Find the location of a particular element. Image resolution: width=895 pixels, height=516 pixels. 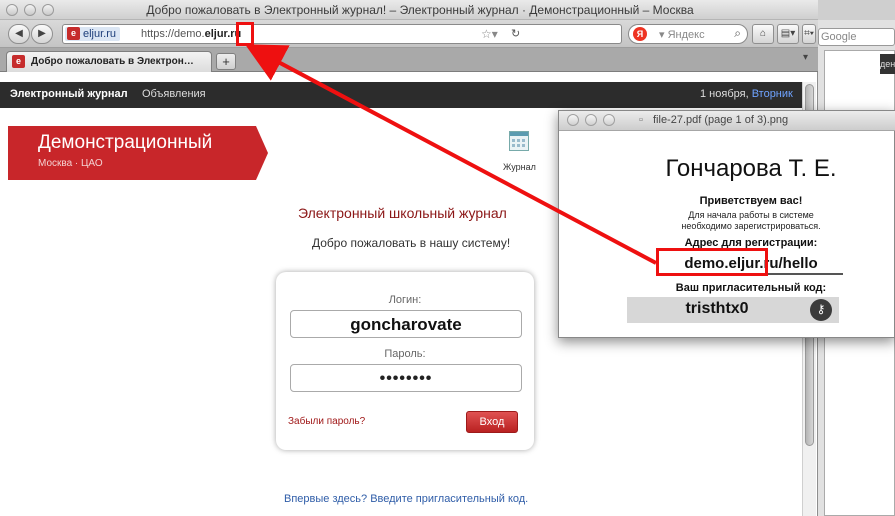

back-button: ◀ is located at coordinates (19, 34).